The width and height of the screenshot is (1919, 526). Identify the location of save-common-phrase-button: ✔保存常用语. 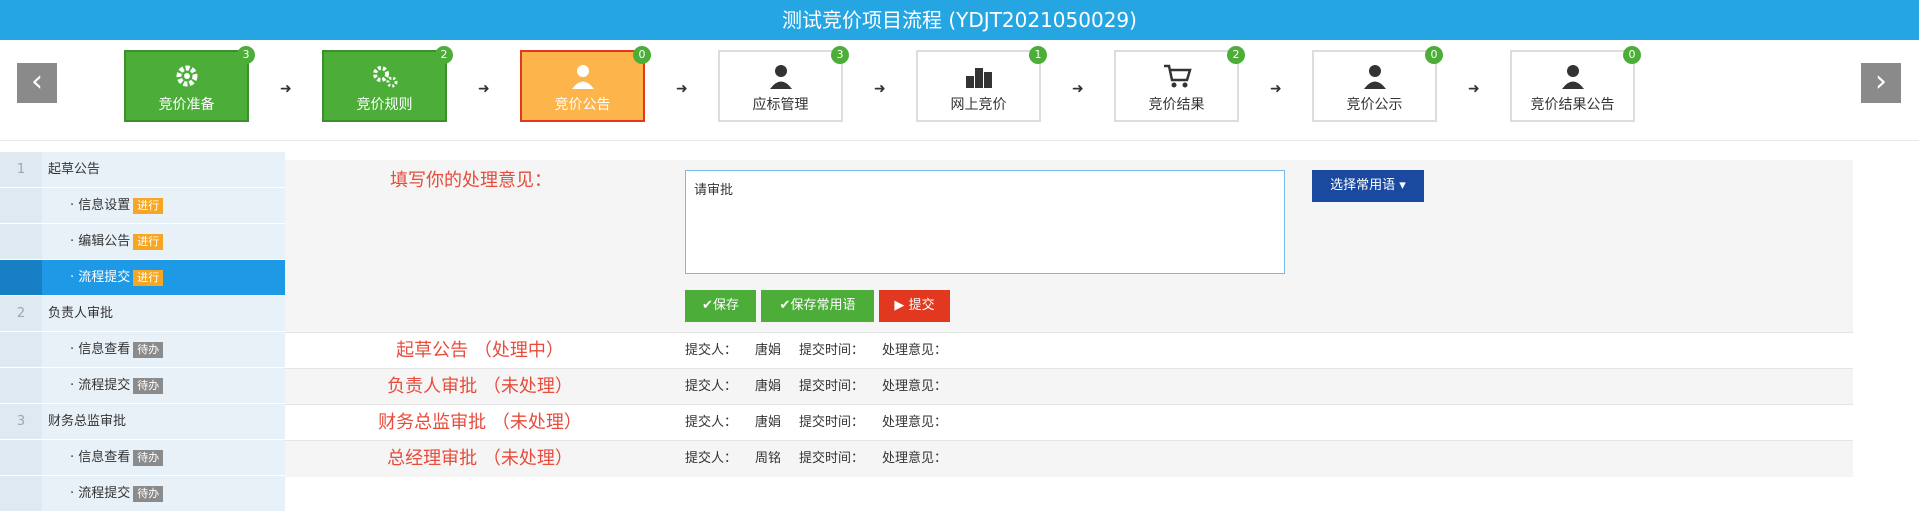
(817, 306).